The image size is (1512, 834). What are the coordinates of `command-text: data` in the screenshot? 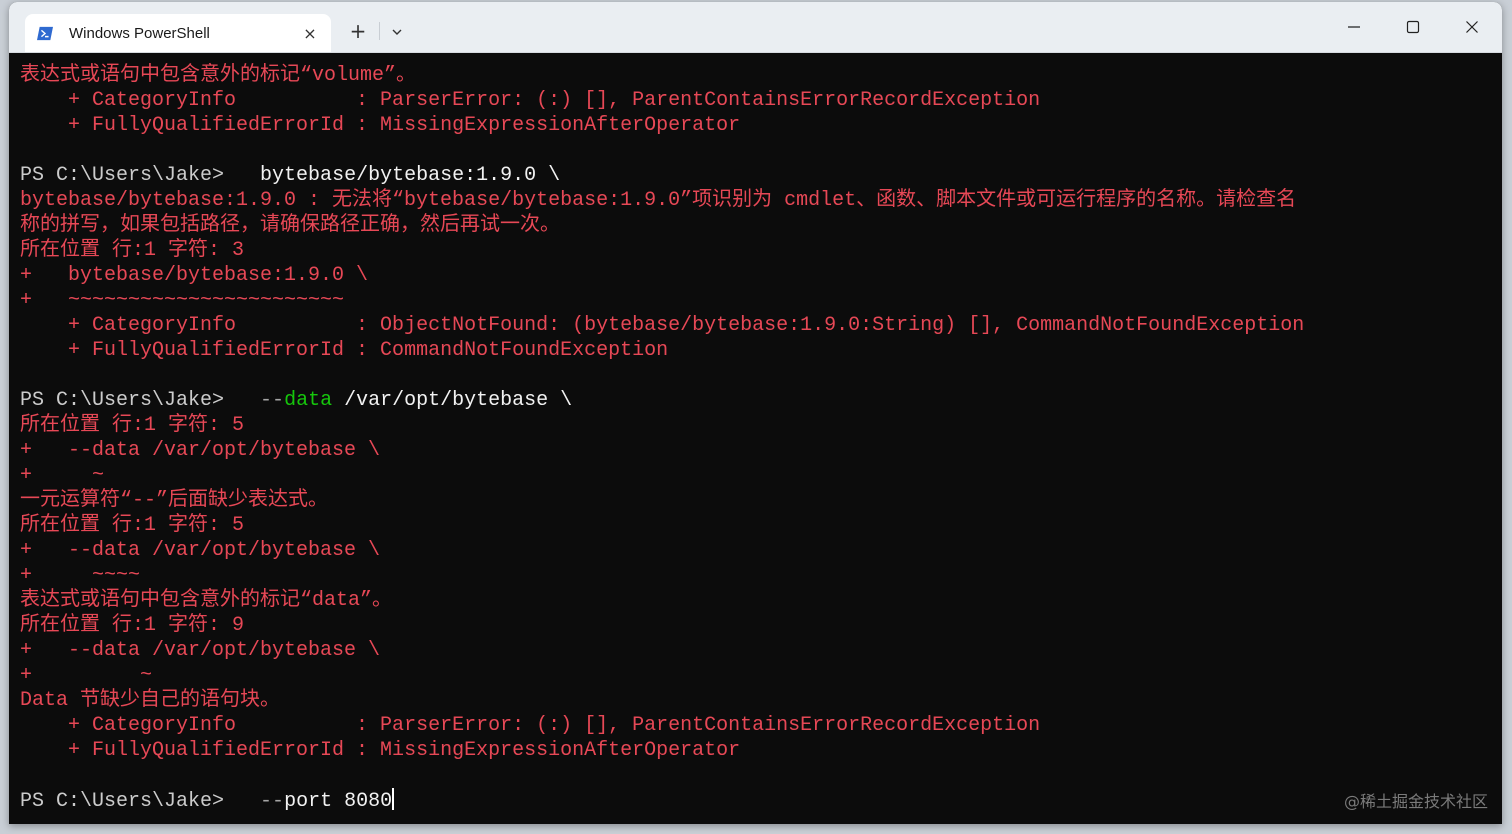 It's located at (308, 400).